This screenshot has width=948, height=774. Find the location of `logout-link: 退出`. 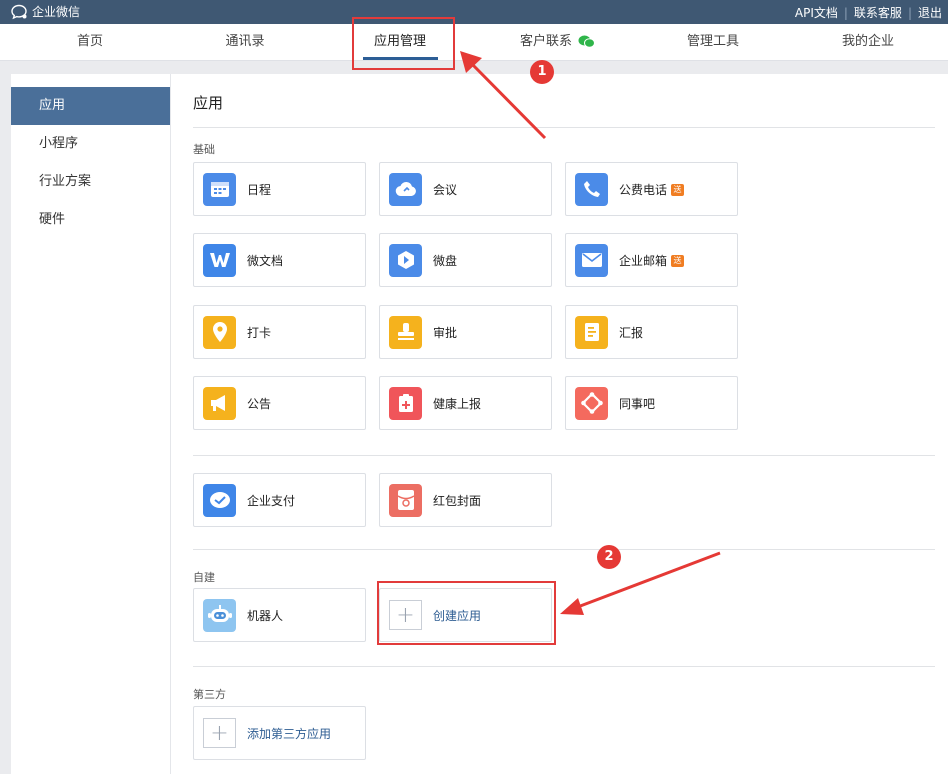

logout-link: 退出 is located at coordinates (930, 12).